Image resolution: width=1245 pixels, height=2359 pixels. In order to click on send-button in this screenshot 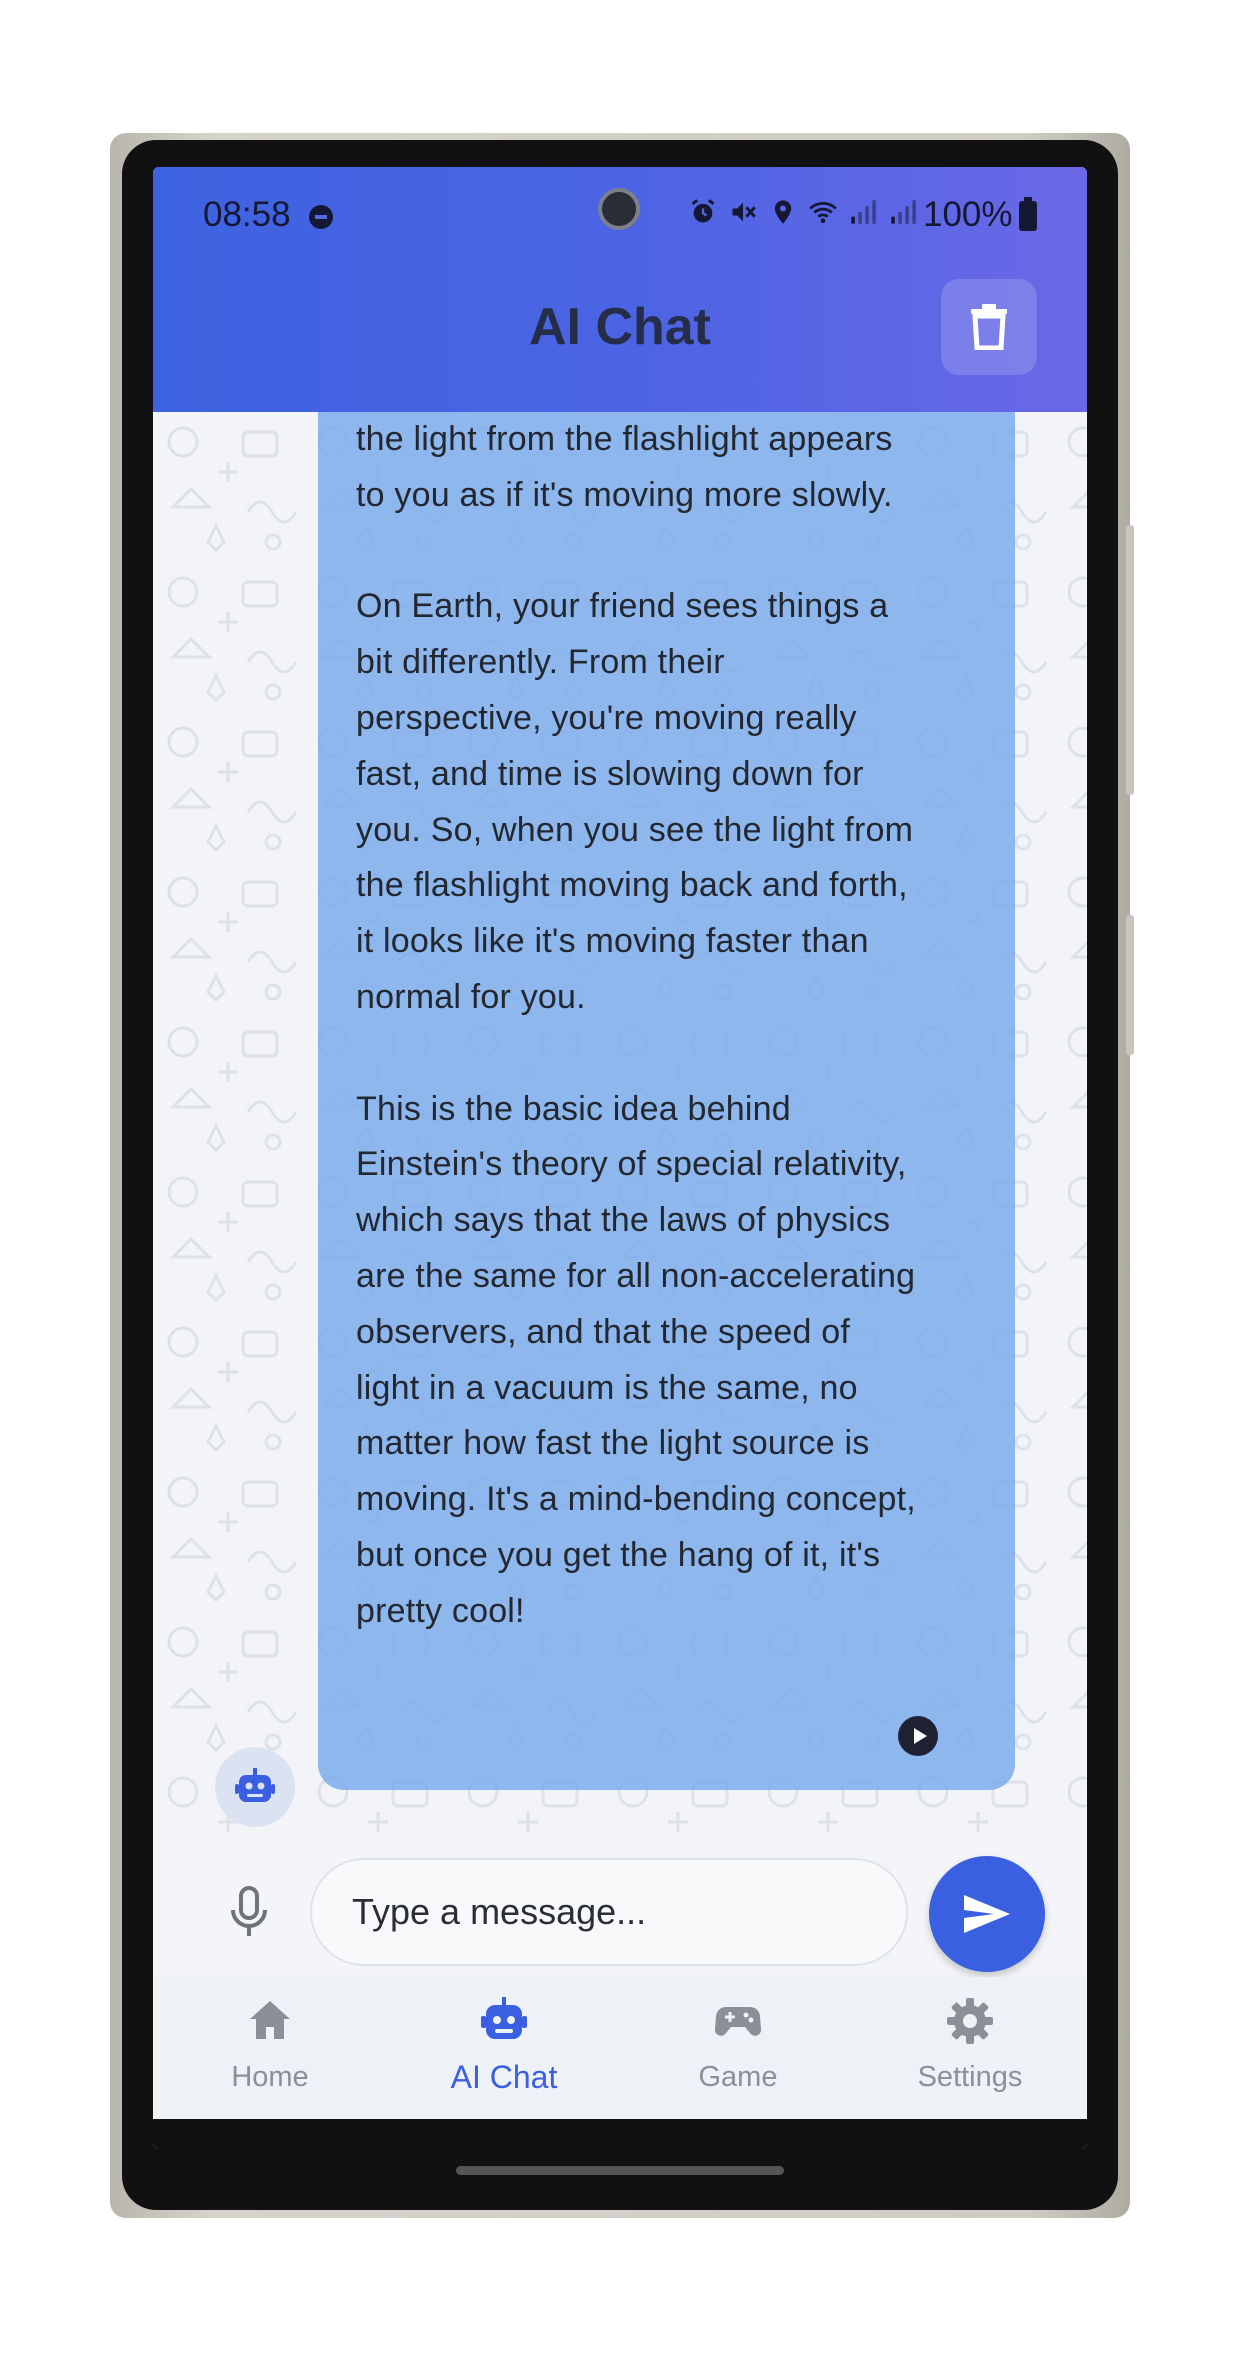, I will do `click(987, 1914)`.